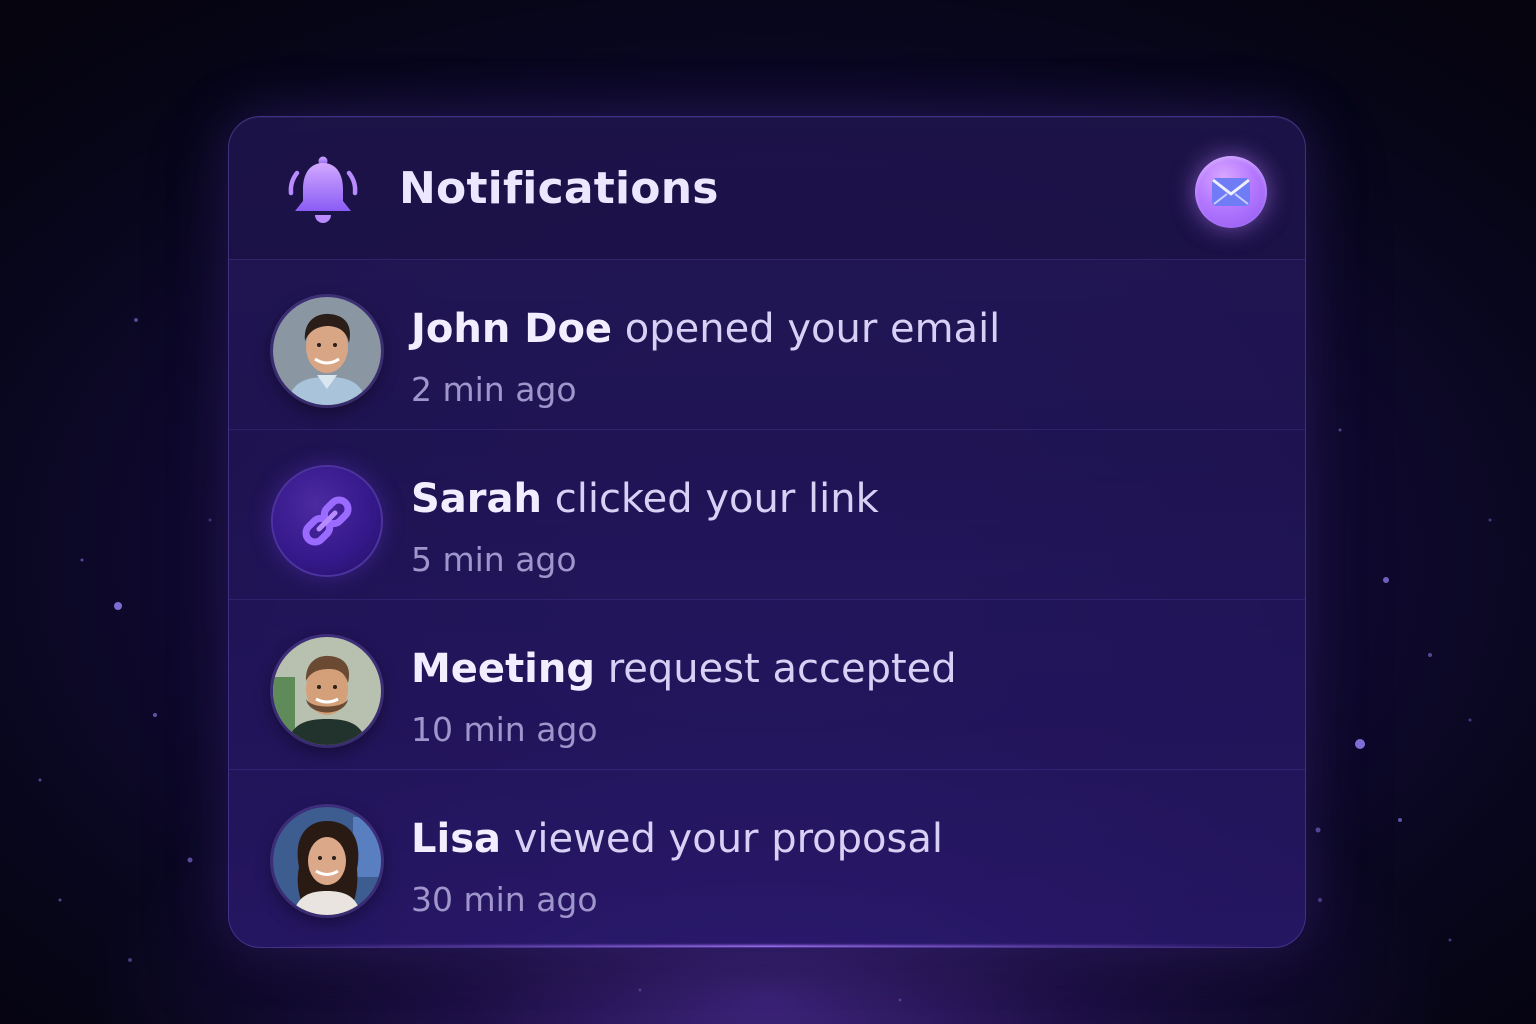  What do you see at coordinates (512, 329) in the screenshot?
I see `notification-actor: John Doe` at bounding box center [512, 329].